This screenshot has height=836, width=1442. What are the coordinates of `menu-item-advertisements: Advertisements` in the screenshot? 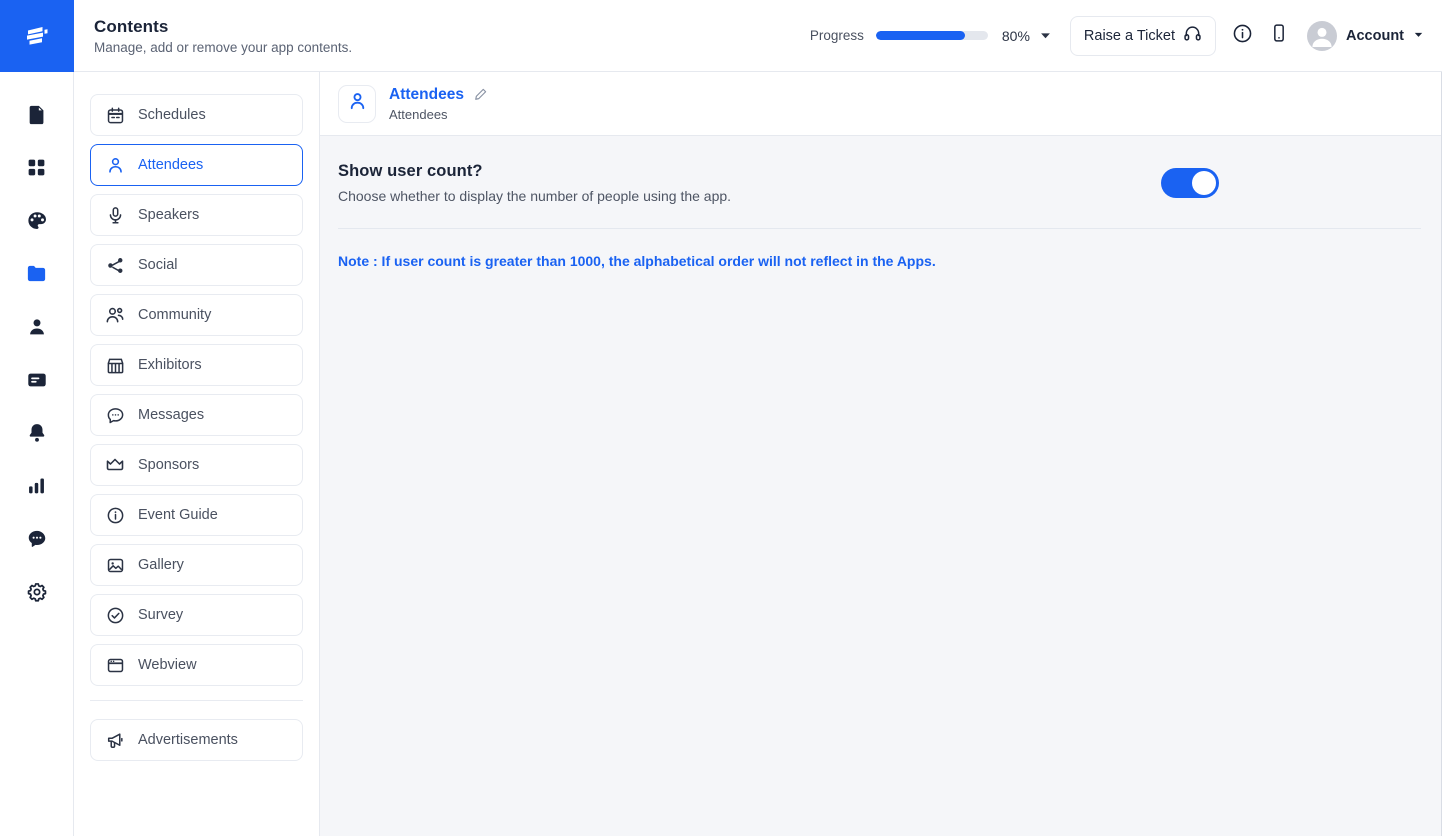 It's located at (196, 740).